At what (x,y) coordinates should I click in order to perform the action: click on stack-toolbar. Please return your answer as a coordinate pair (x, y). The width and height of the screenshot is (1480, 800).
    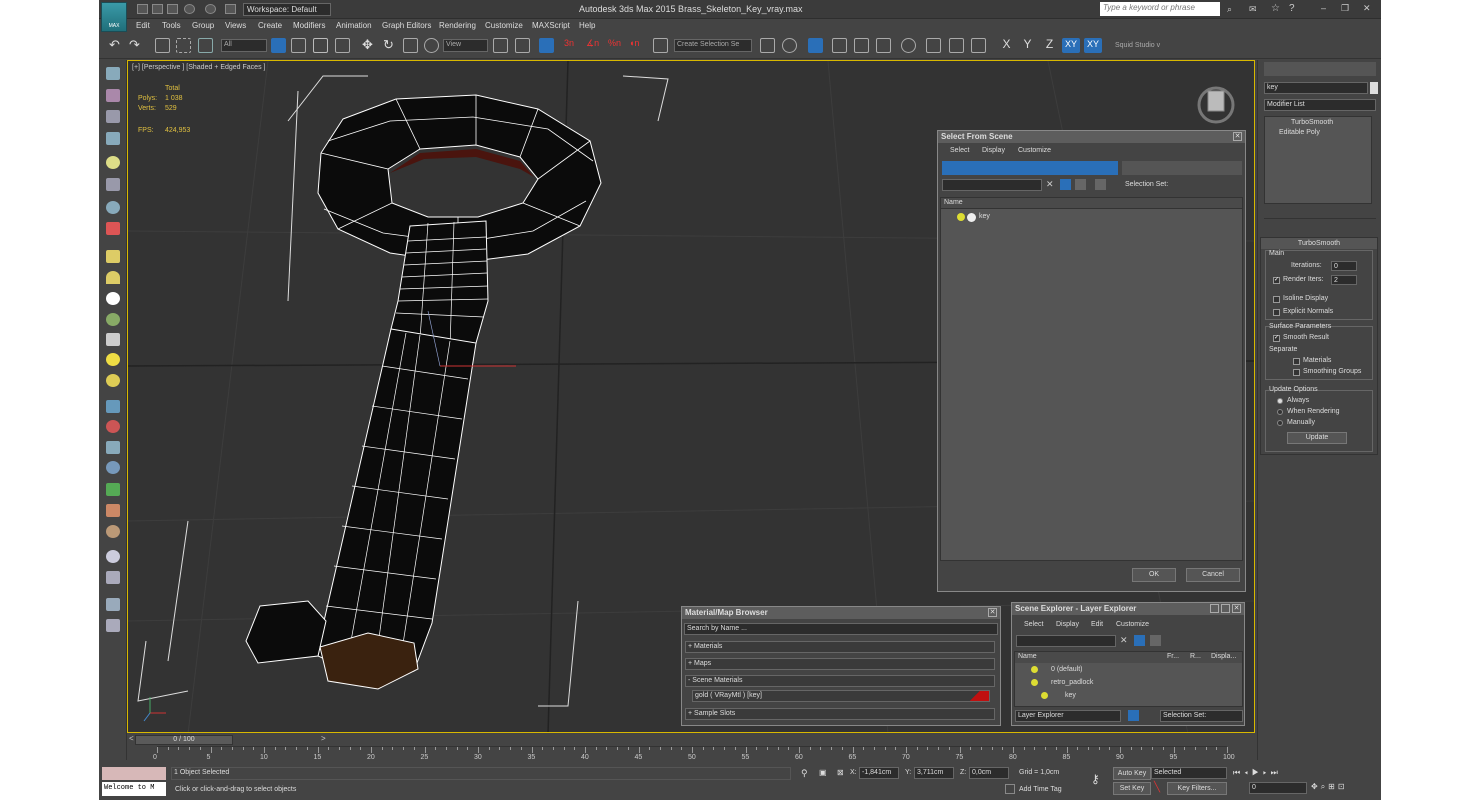
    Looking at the image, I should click on (1320, 212).